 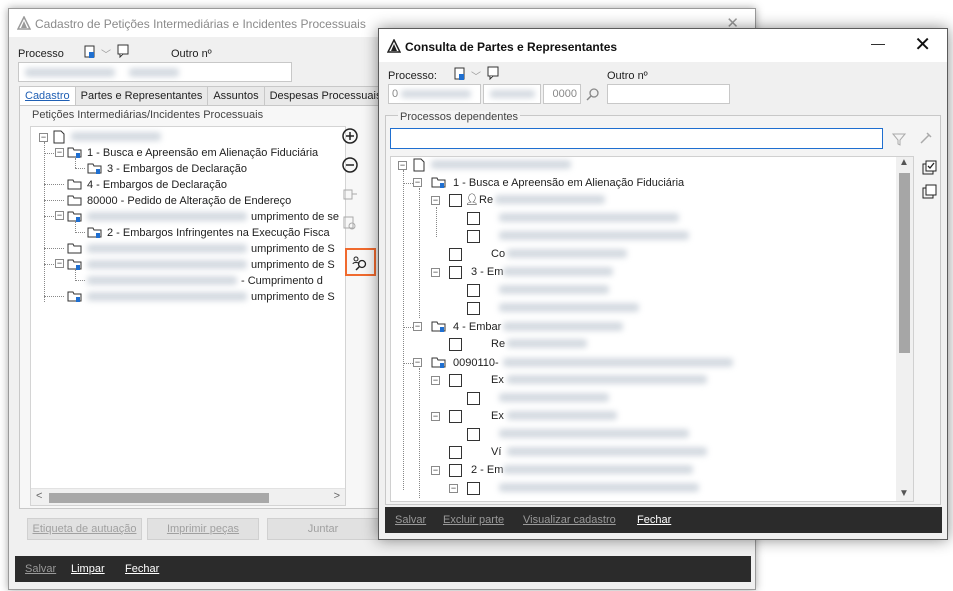 I want to click on tree-item: 4 - Embar, so click(x=477, y=327).